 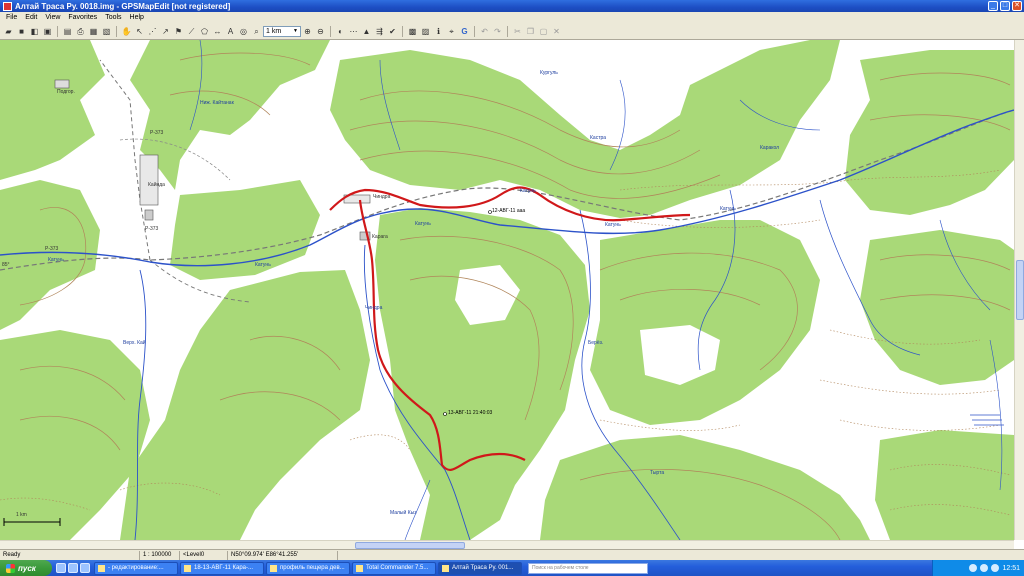 I want to click on status-scale: 1 : 100000, so click(x=160, y=555).